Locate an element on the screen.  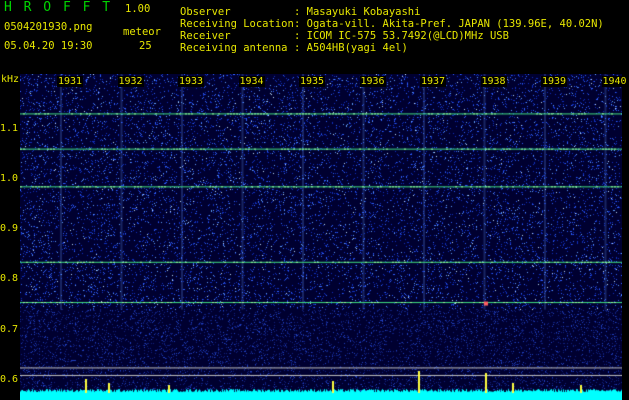
minute-label: 1931 is located at coordinates (70, 81).